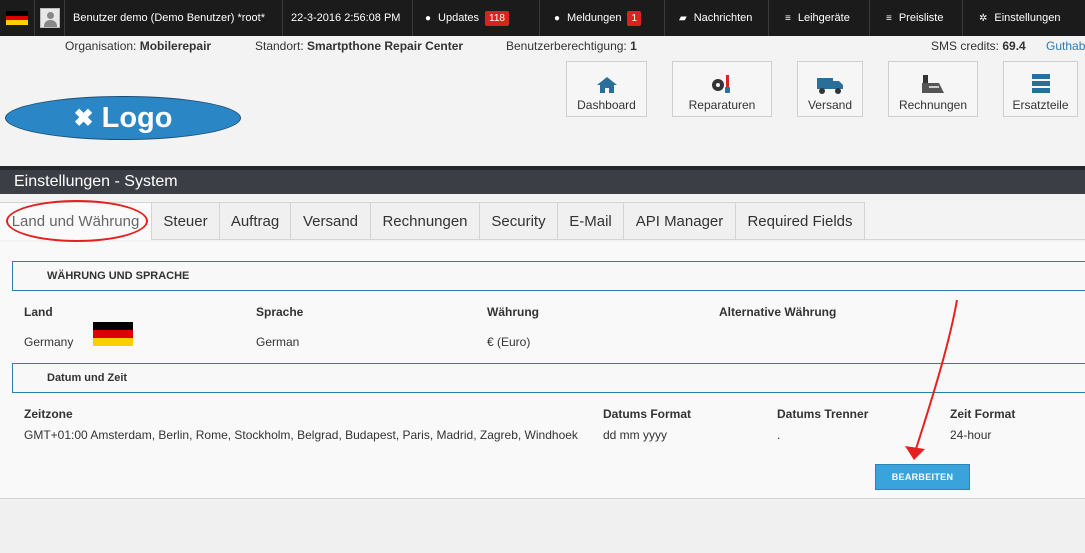 This screenshot has width=1085, height=553. What do you see at coordinates (571, 46) in the screenshot?
I see `rights-info: Benutzerberechtigung: 1` at bounding box center [571, 46].